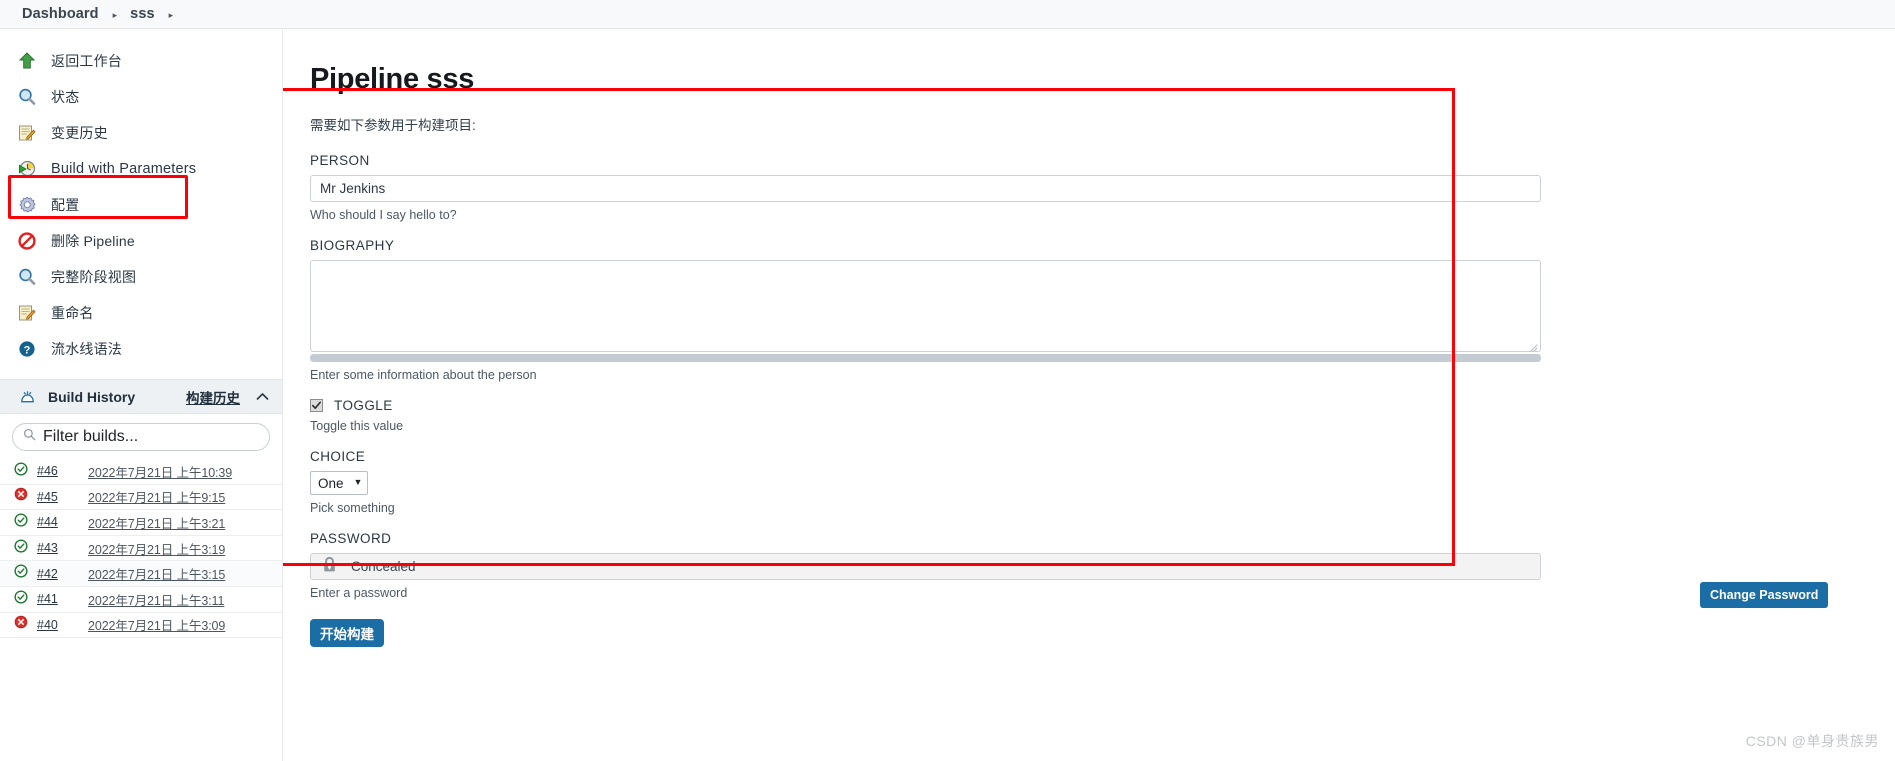 Image resolution: width=1895 pixels, height=761 pixels. What do you see at coordinates (393, 125) in the screenshot?
I see `form-description: 需要如下参数用于构建项目:` at bounding box center [393, 125].